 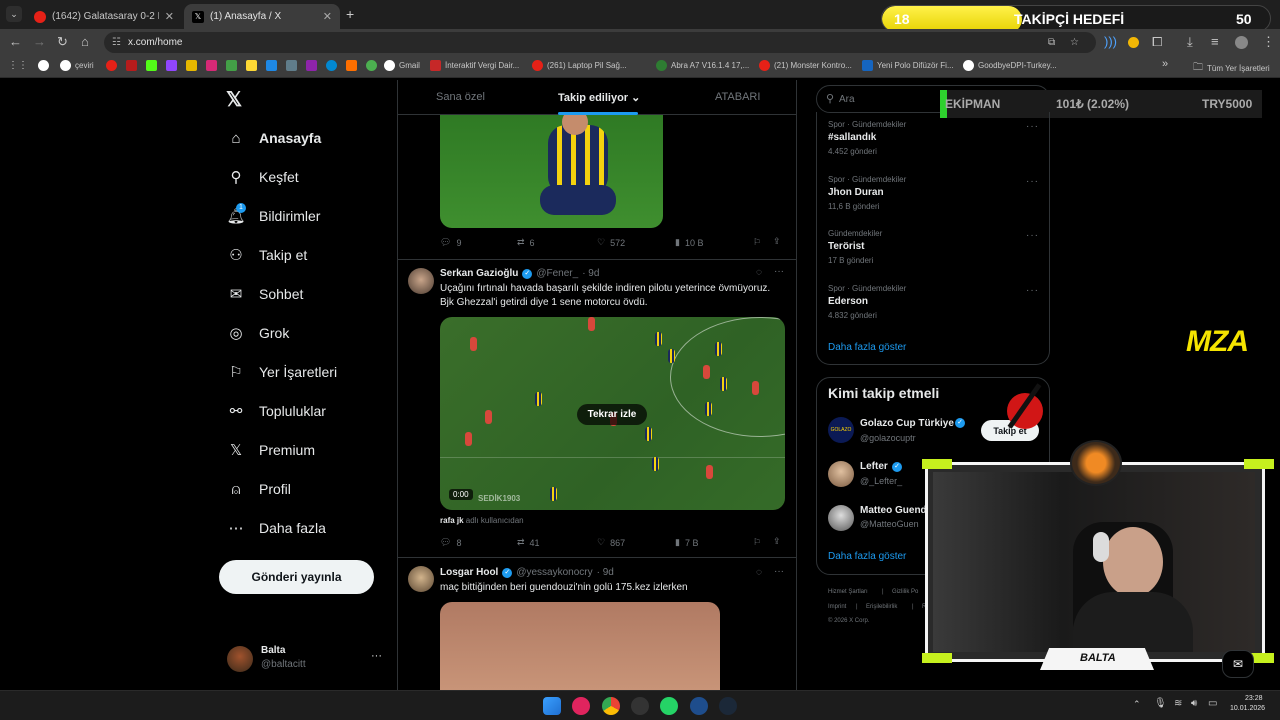 I want to click on nav-item-10: ⋯ Daha fazla, so click(x=276, y=528).